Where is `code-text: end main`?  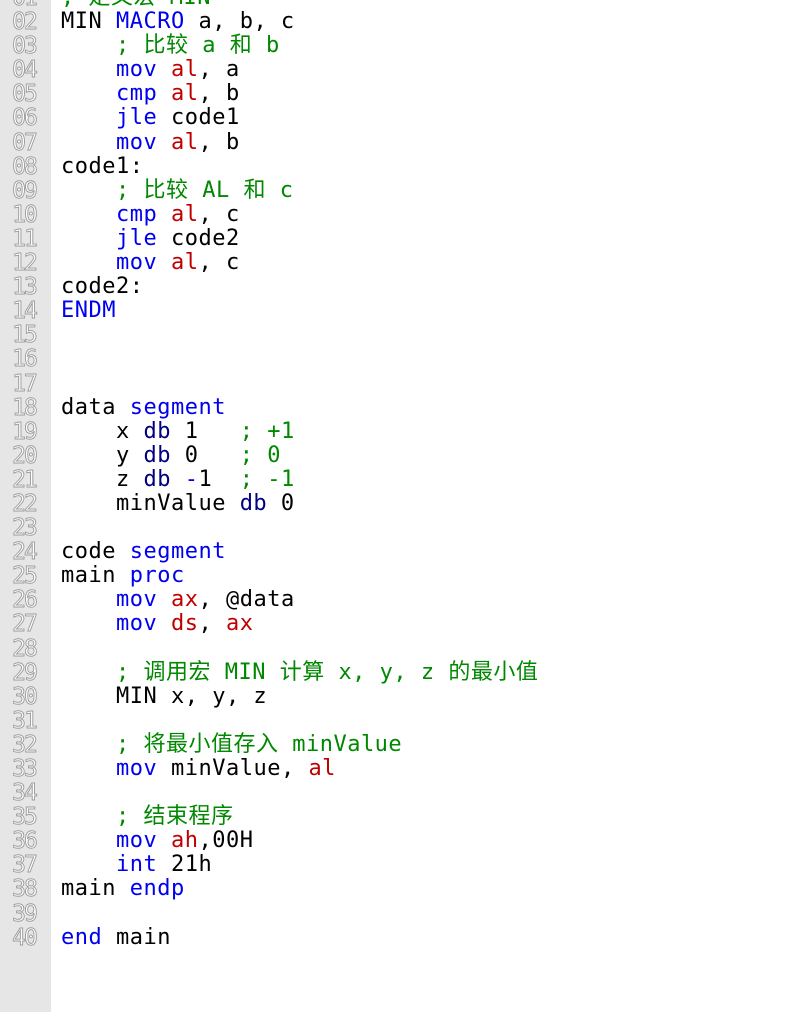
code-text: end main is located at coordinates (116, 937).